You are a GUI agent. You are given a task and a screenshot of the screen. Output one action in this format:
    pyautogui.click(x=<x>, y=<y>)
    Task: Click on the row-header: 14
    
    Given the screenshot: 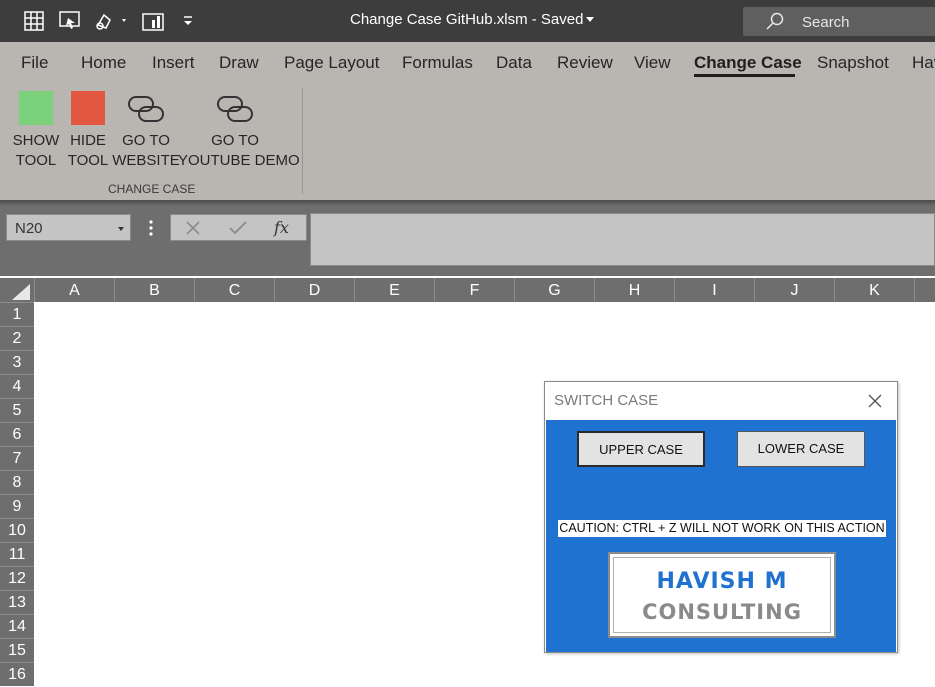 What is the action you would take?
    pyautogui.click(x=17, y=626)
    